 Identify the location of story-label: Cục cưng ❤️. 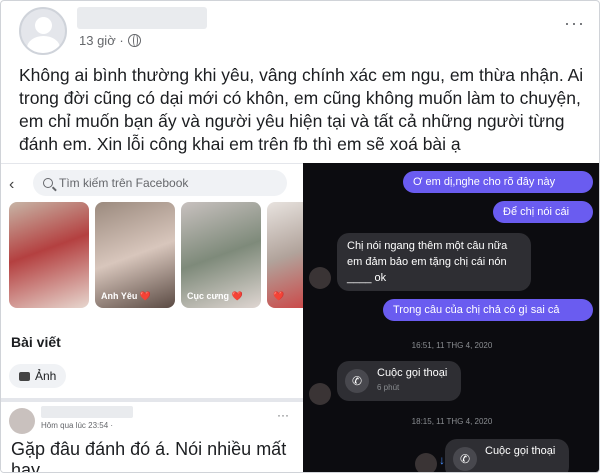
(215, 296).